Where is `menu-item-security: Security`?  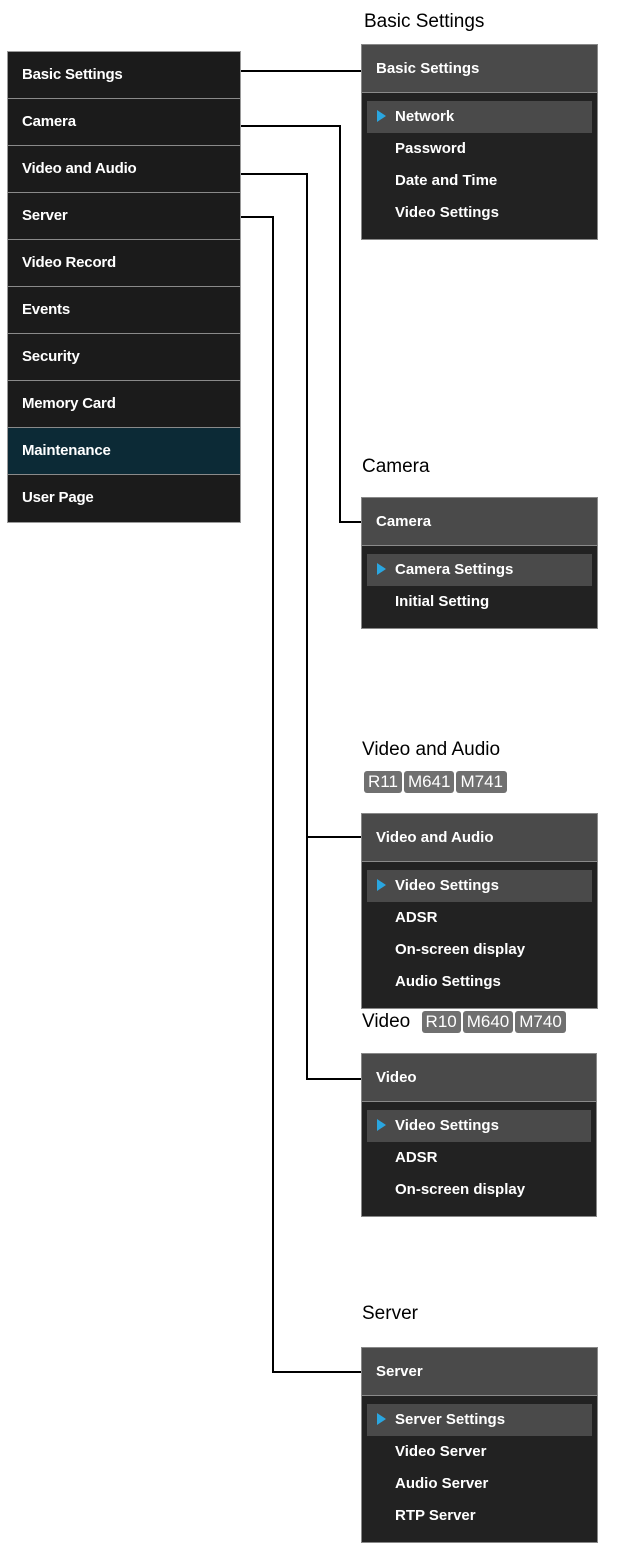 menu-item-security: Security is located at coordinates (124, 357).